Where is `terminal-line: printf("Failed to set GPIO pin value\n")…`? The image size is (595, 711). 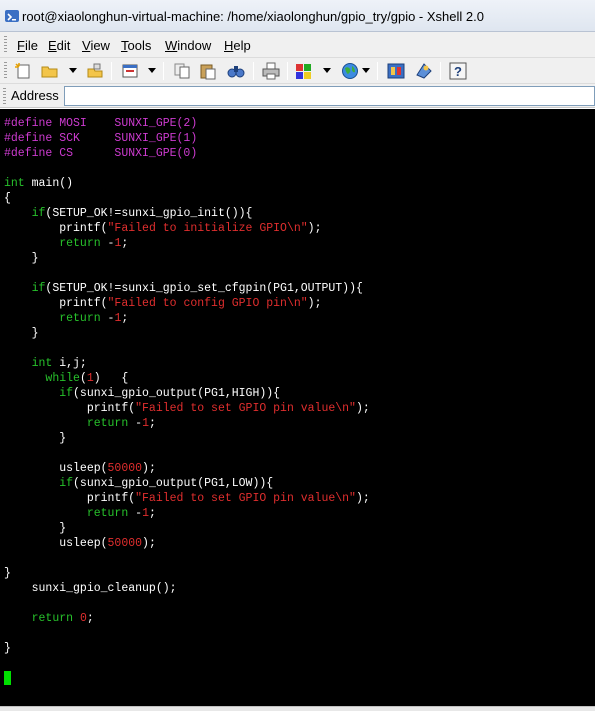 terminal-line: printf("Failed to set GPIO pin value\n")… is located at coordinates (187, 408).